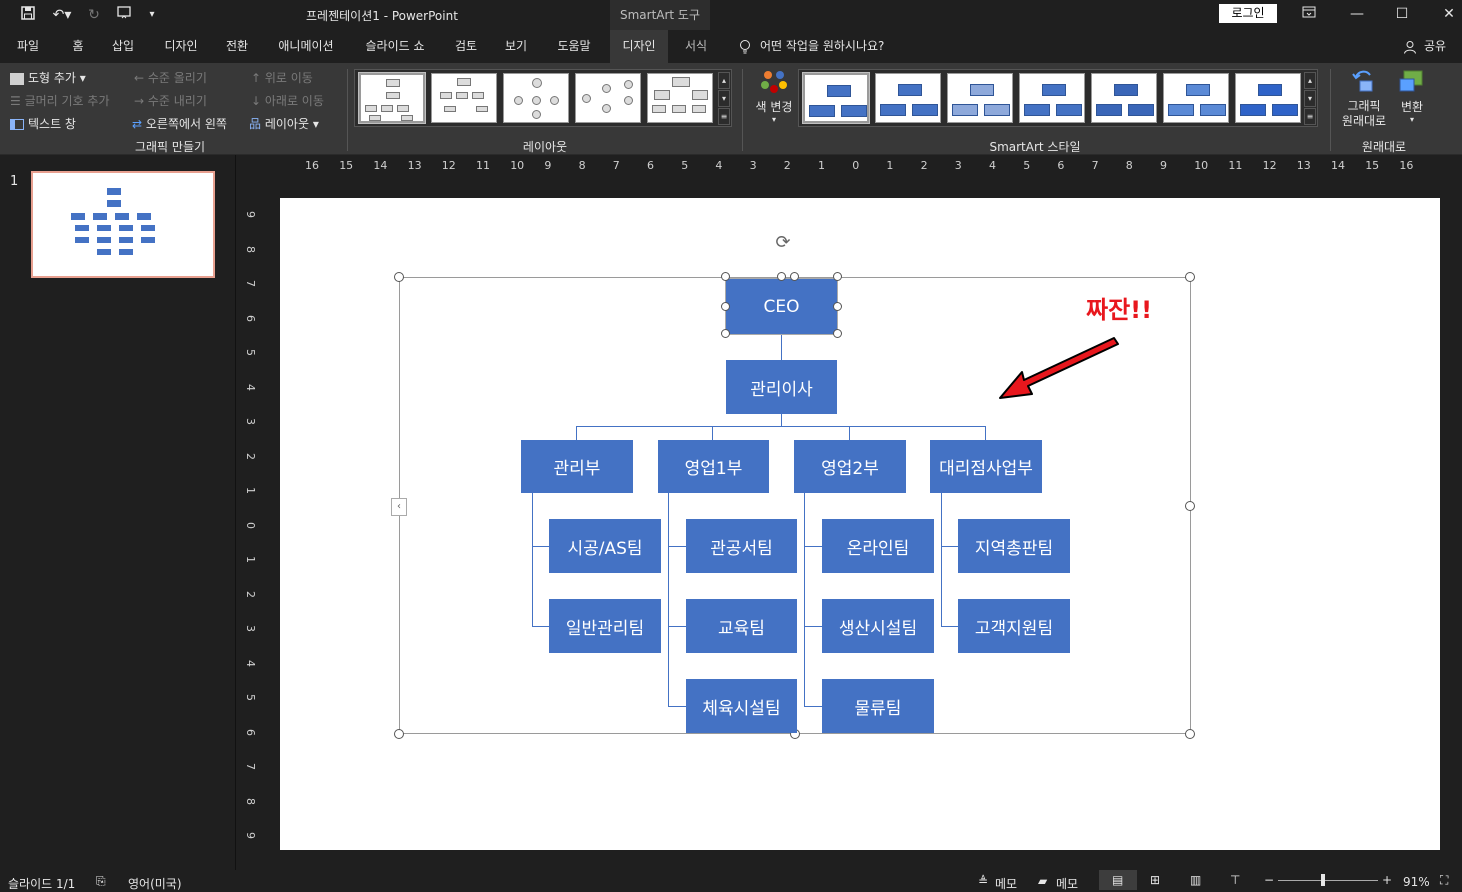  Describe the element at coordinates (78, 46) in the screenshot. I see `tab-home: 홈` at that location.